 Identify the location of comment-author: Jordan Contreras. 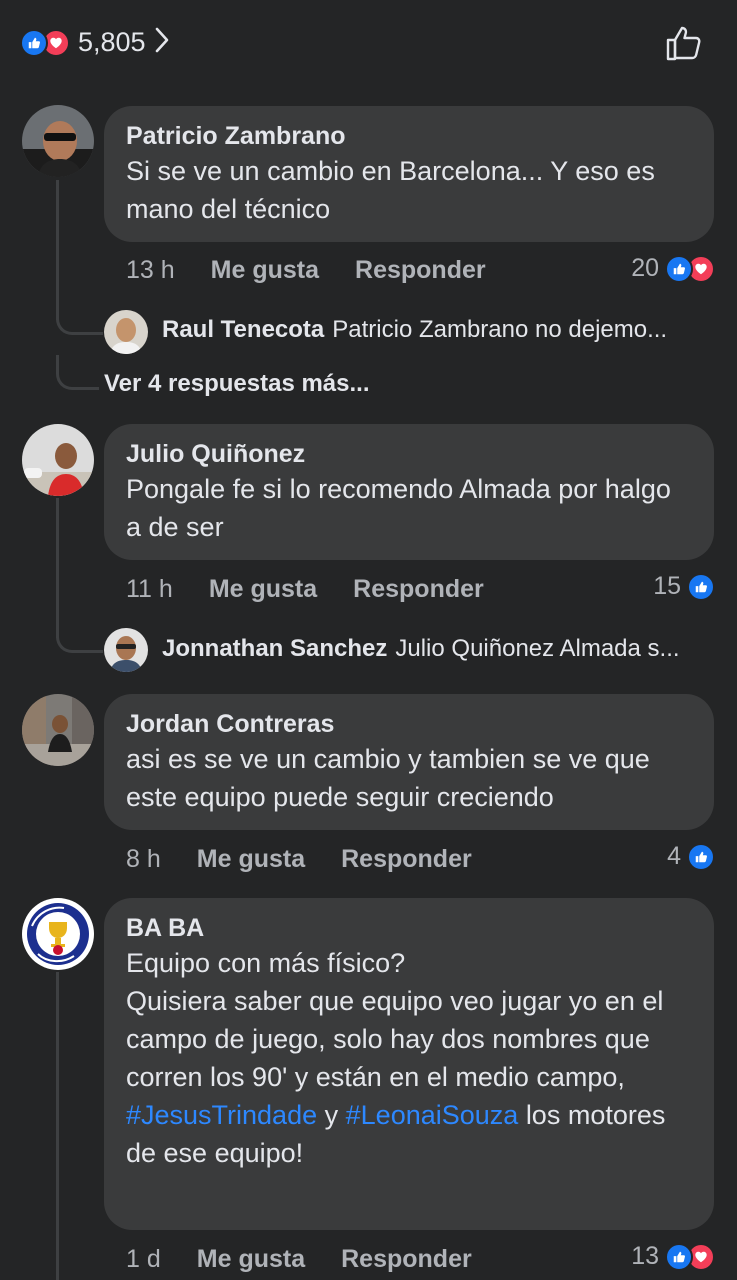
(409, 724).